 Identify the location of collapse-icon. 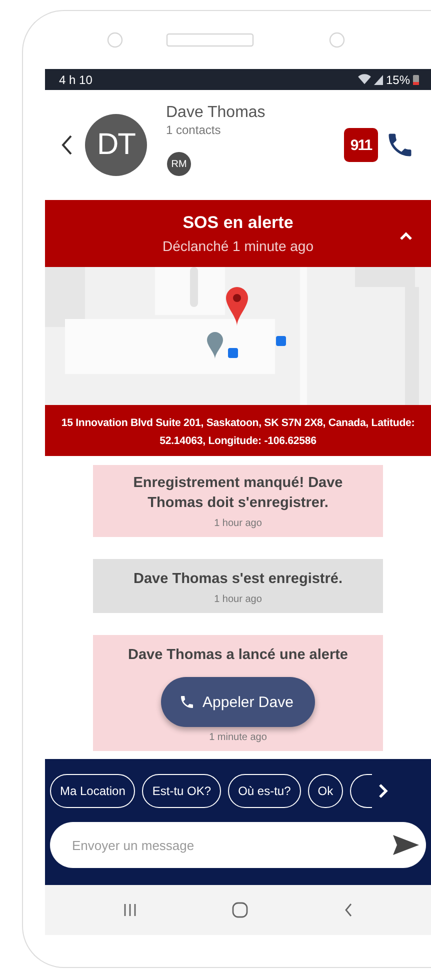
(406, 236).